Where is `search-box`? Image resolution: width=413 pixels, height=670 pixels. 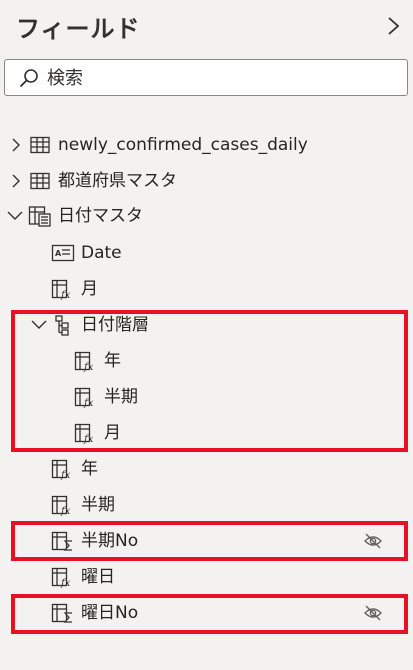
search-box is located at coordinates (206, 77).